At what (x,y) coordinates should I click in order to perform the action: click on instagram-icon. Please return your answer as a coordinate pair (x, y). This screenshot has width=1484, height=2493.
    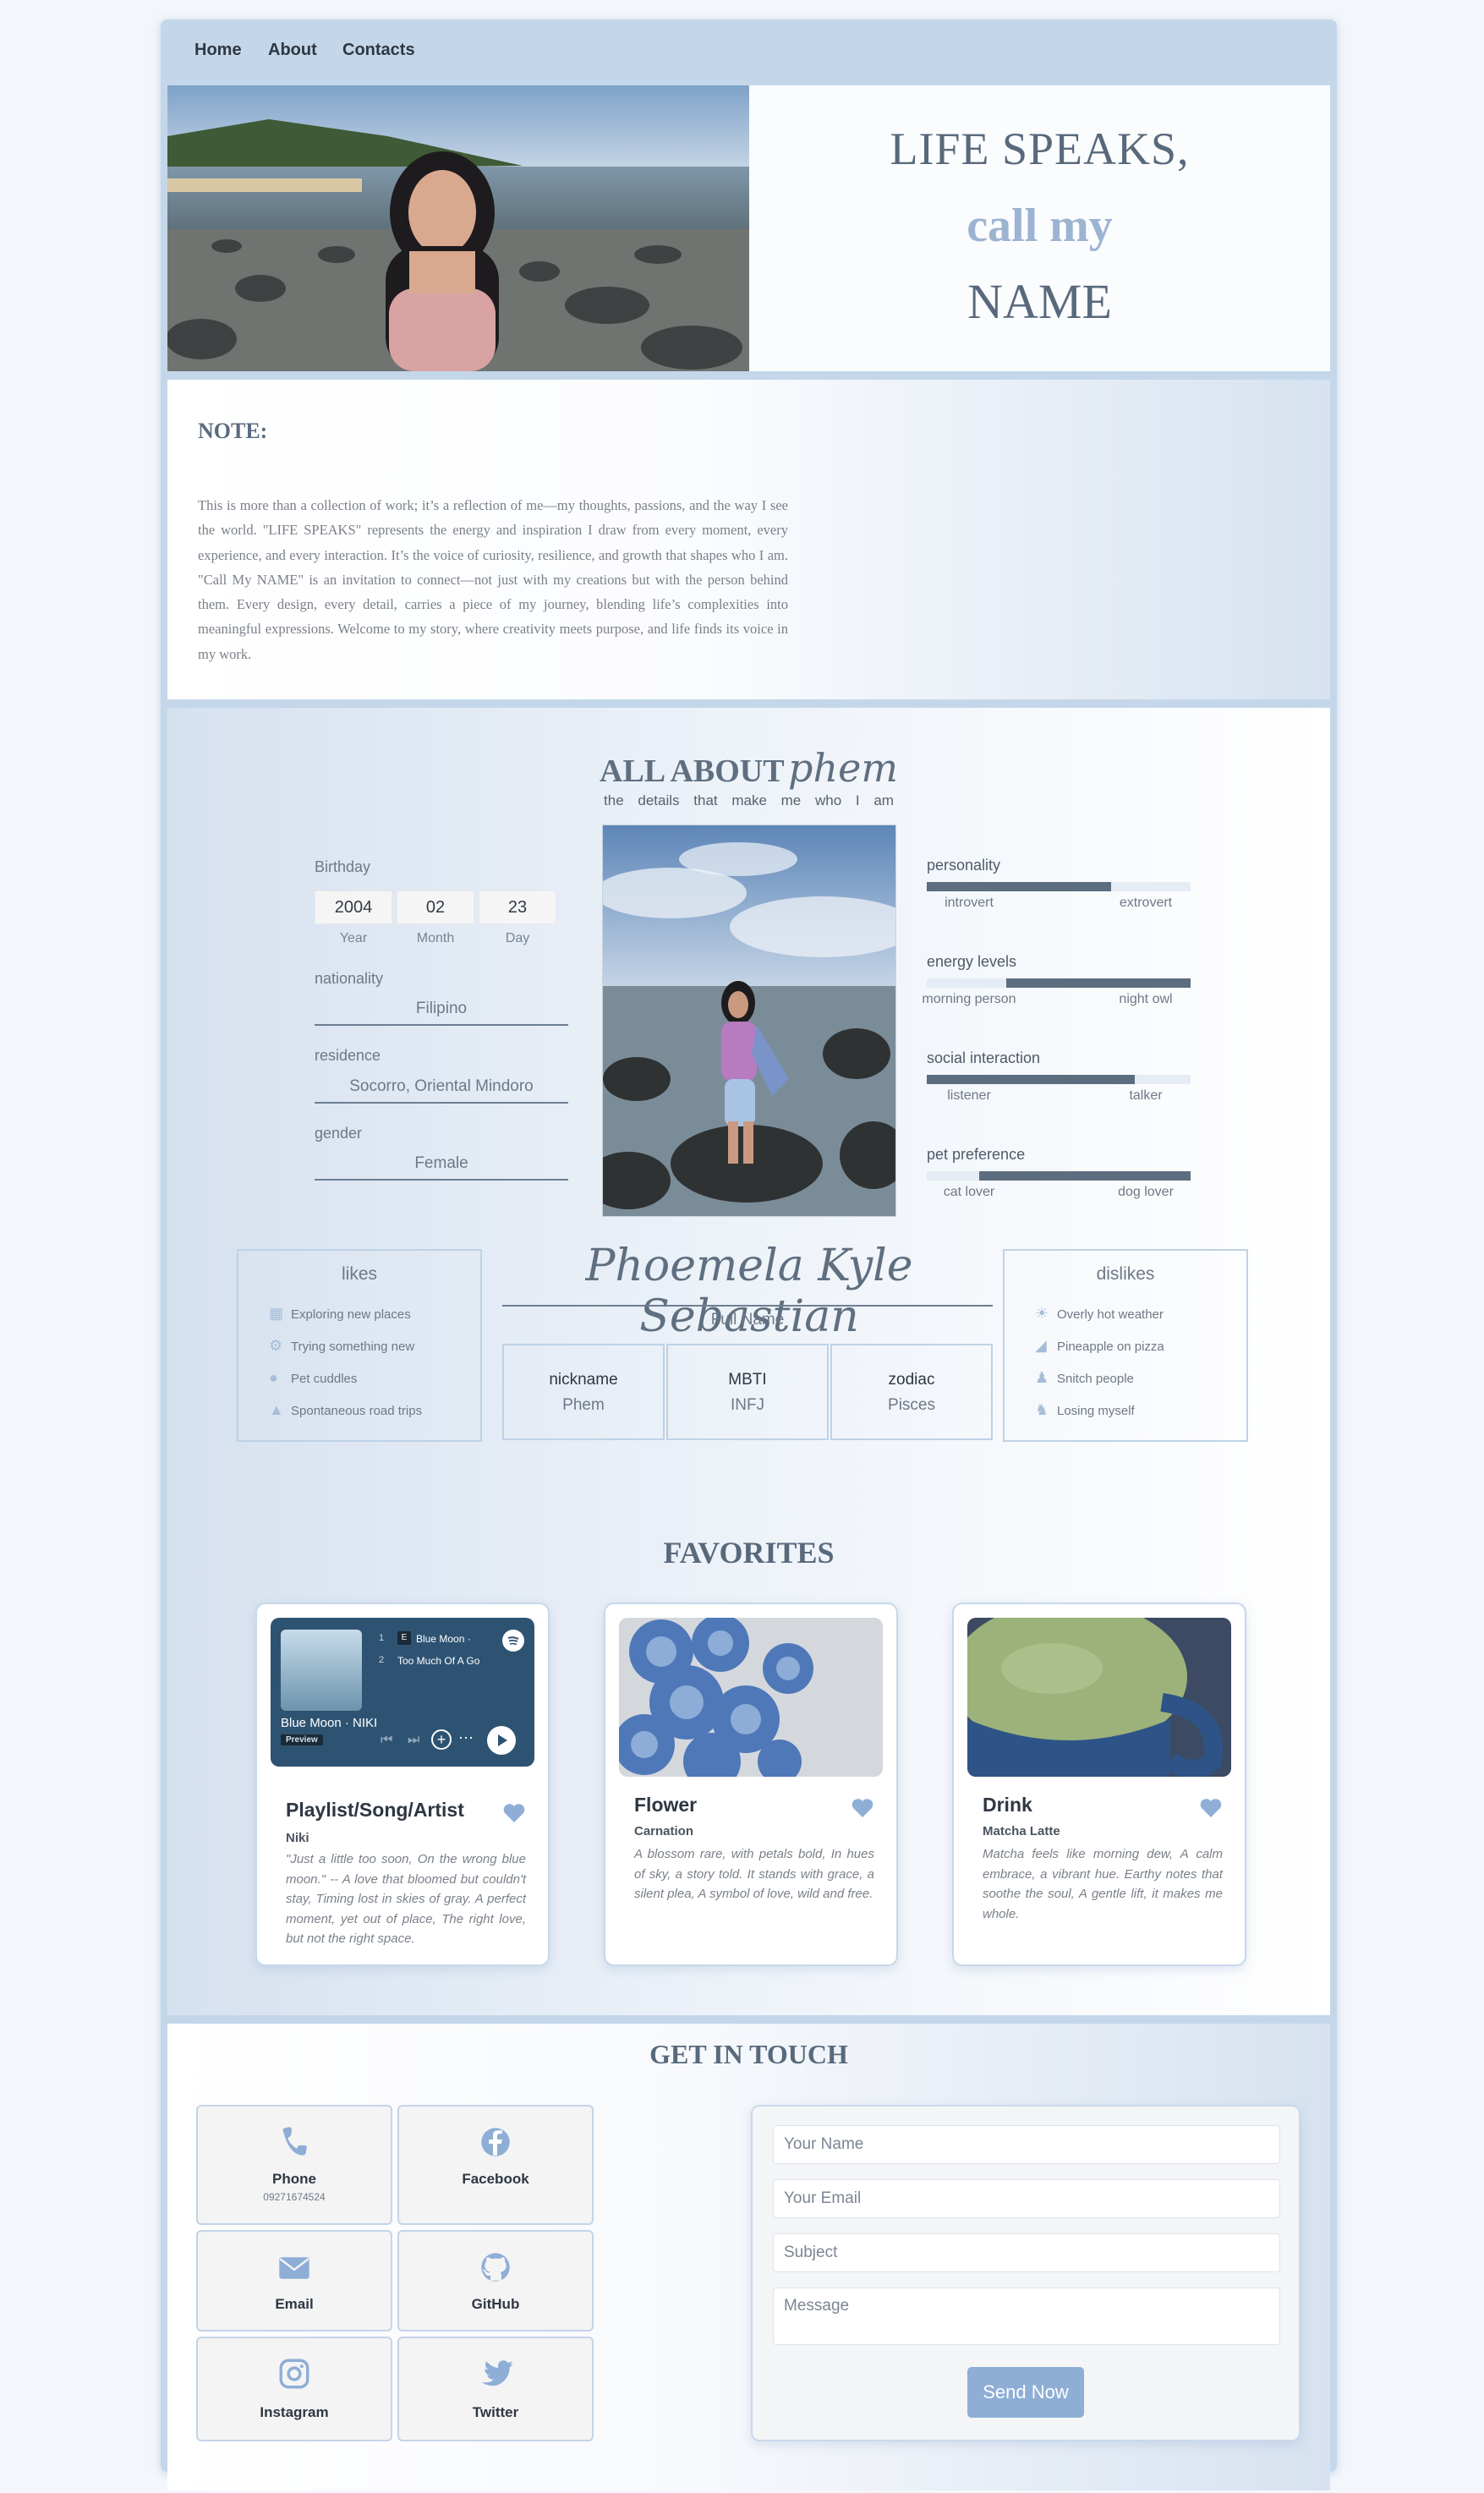
    Looking at the image, I should click on (294, 2374).